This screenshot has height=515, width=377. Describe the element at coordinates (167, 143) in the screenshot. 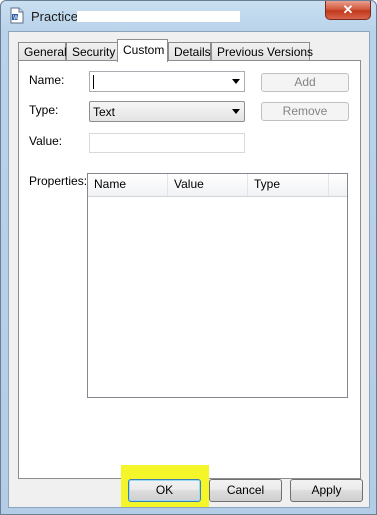

I see `value-field` at that location.